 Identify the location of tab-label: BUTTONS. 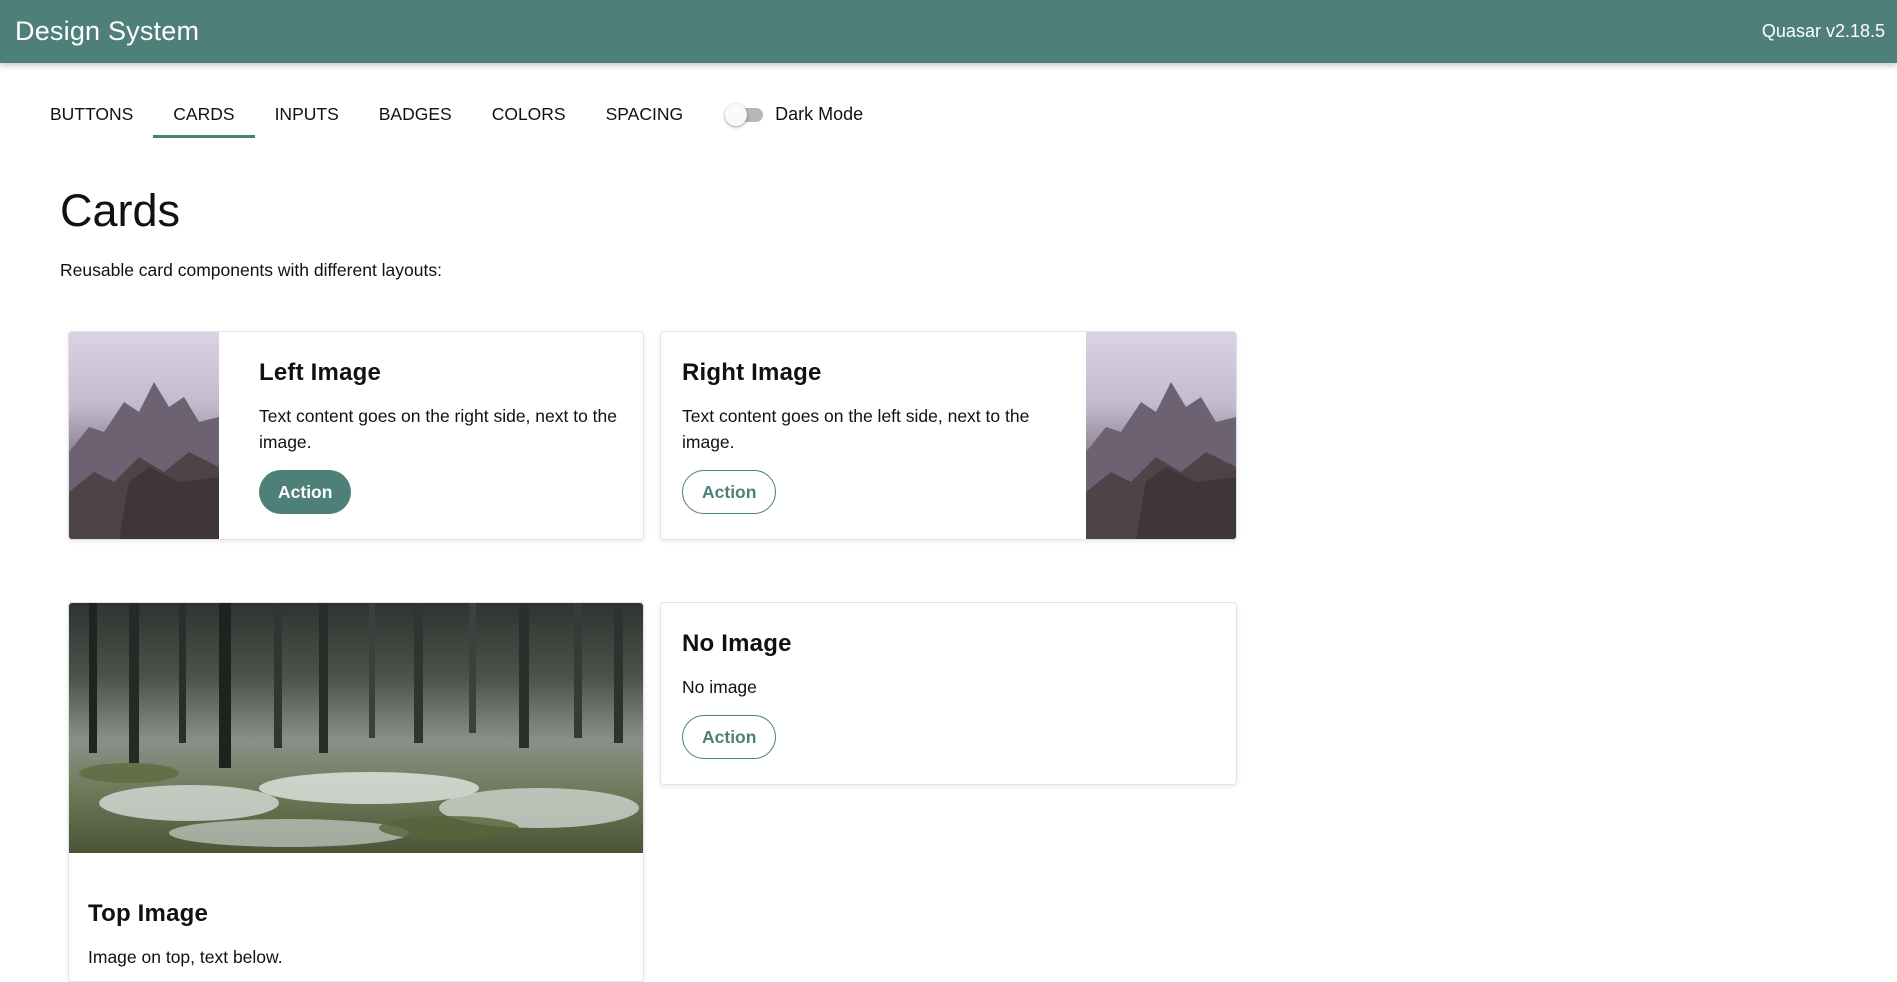
(92, 113).